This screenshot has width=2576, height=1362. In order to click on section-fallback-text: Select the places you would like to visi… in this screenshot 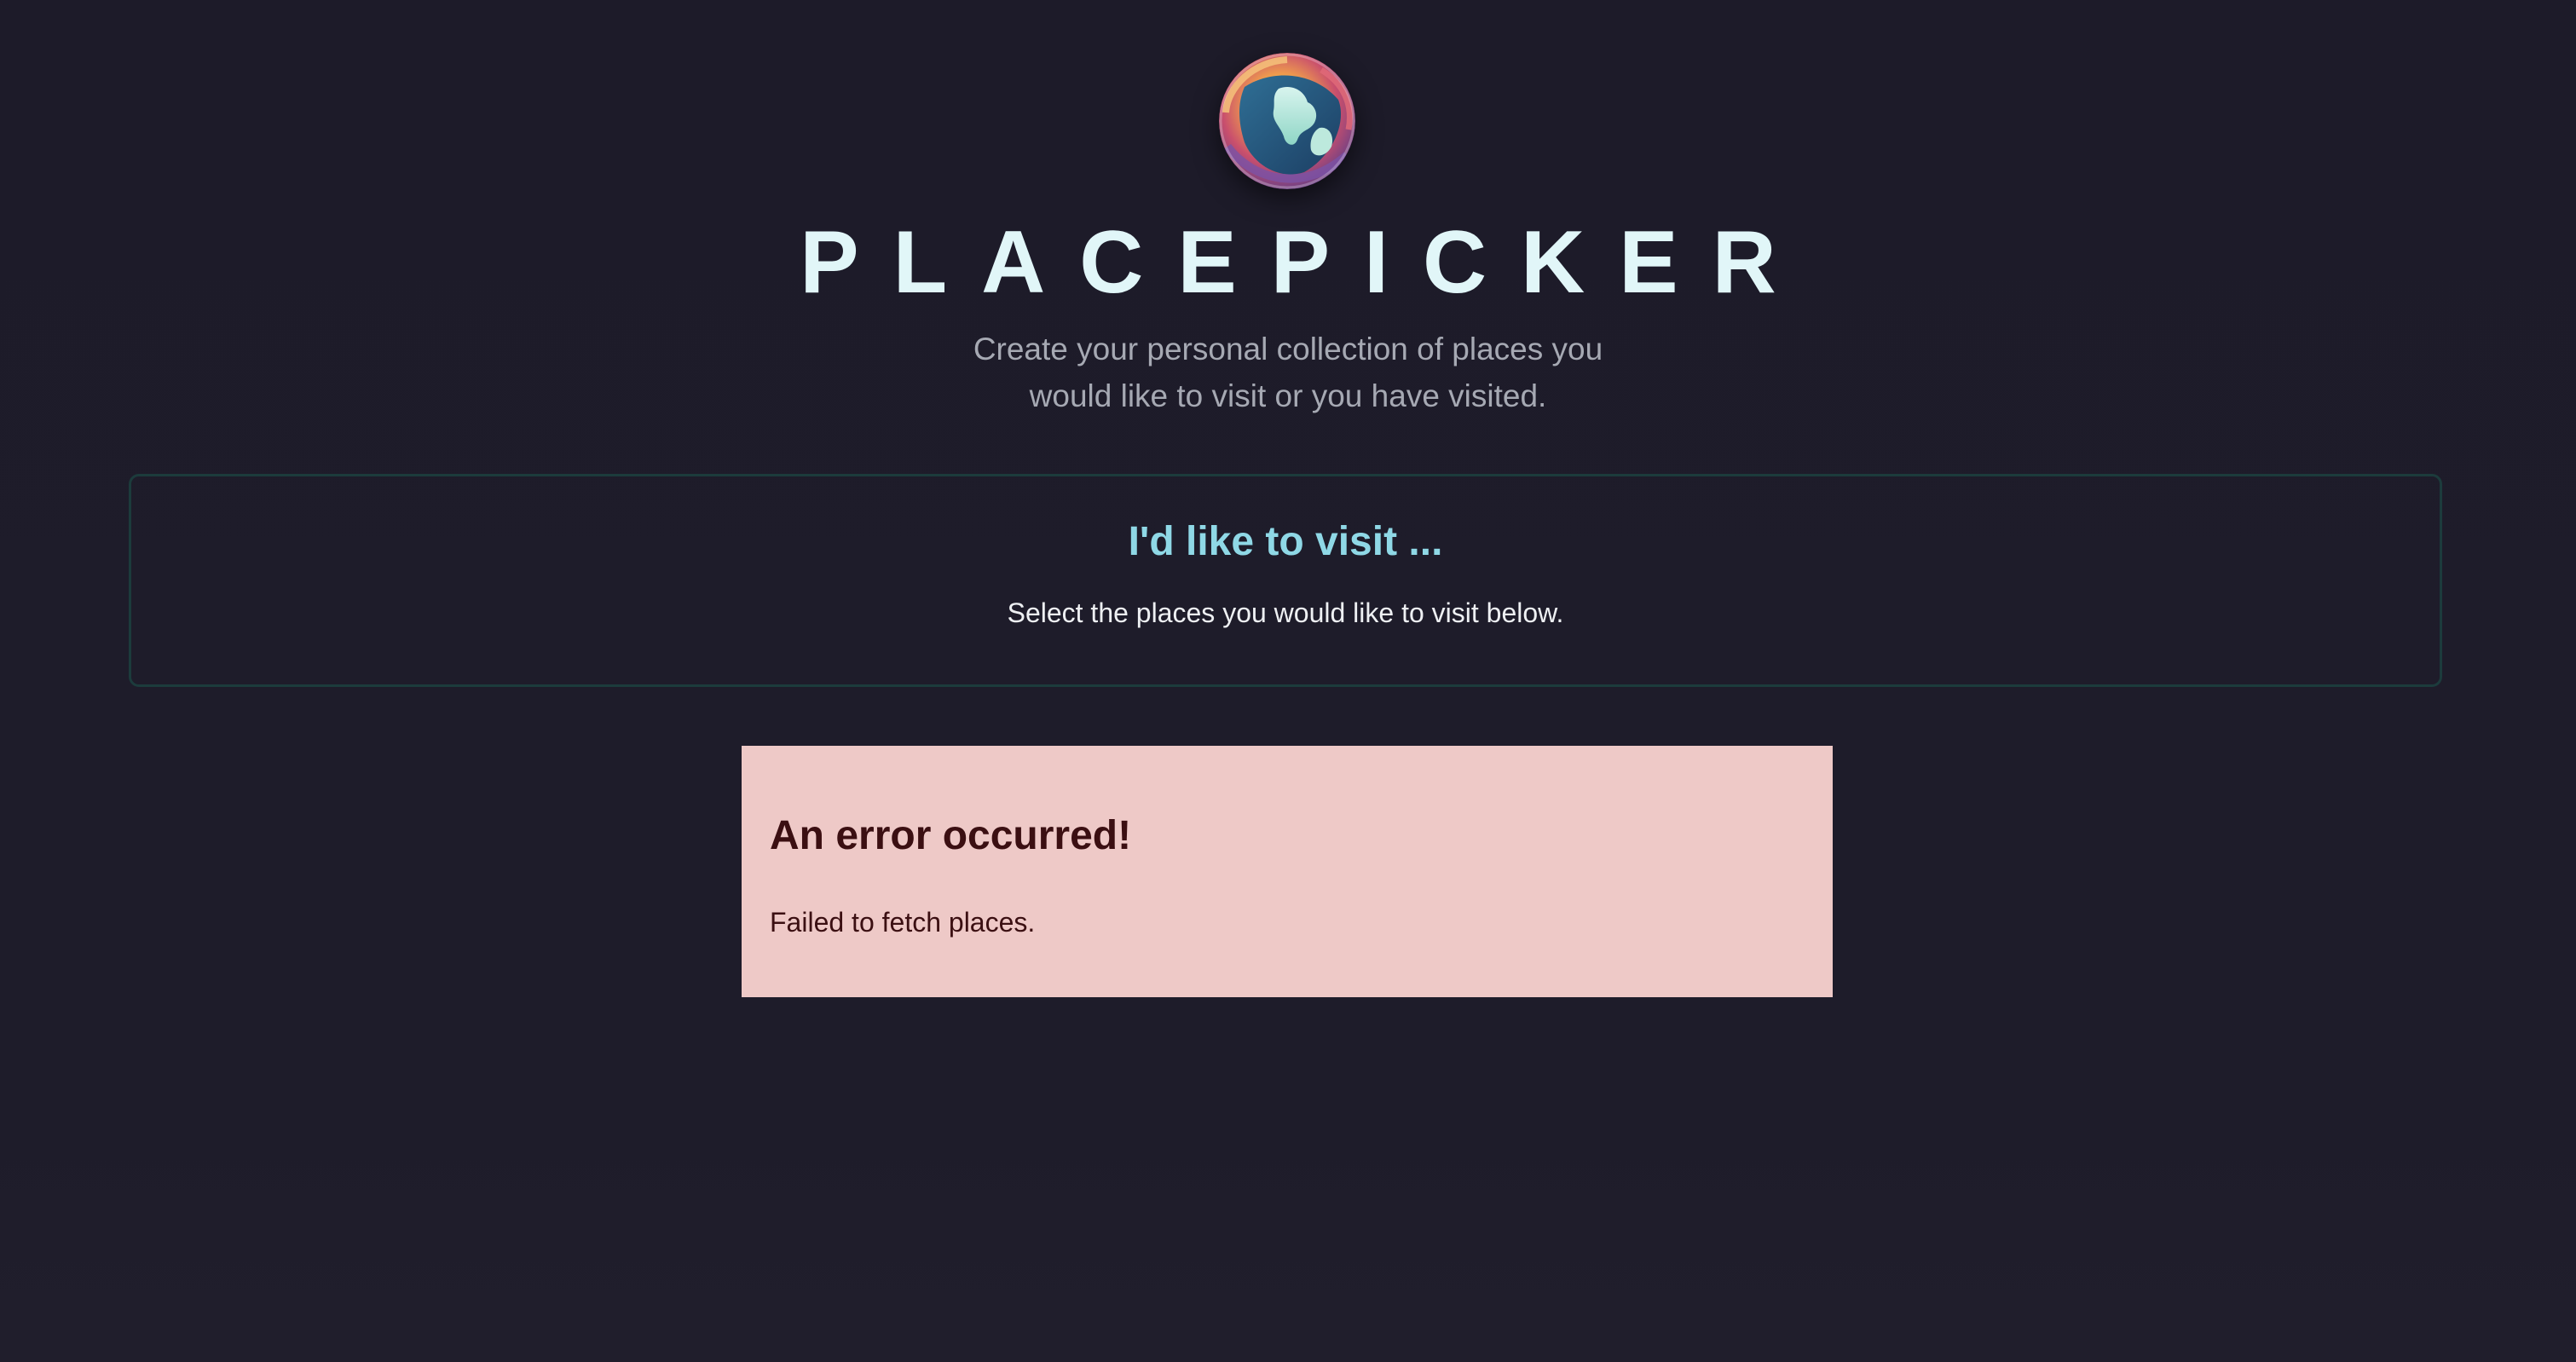, I will do `click(1285, 612)`.